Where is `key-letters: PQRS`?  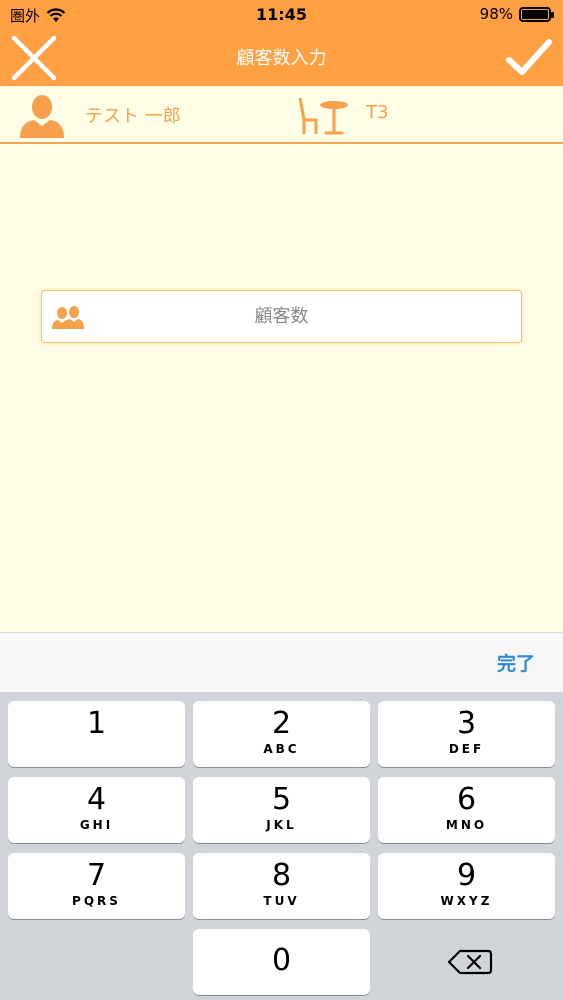
key-letters: PQRS is located at coordinates (96, 901).